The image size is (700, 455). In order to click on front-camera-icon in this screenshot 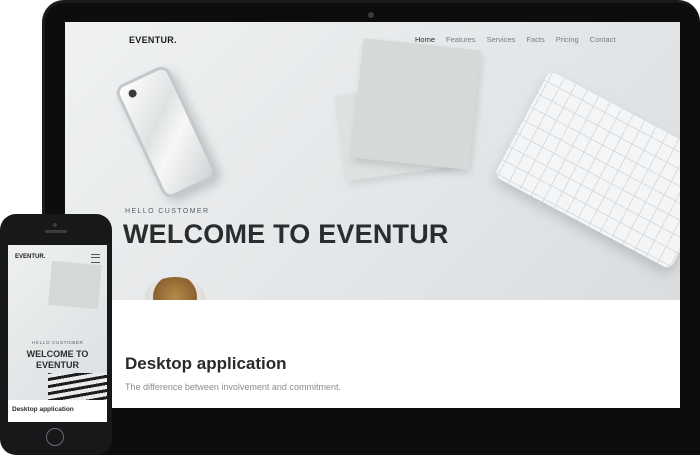, I will do `click(55, 225)`.